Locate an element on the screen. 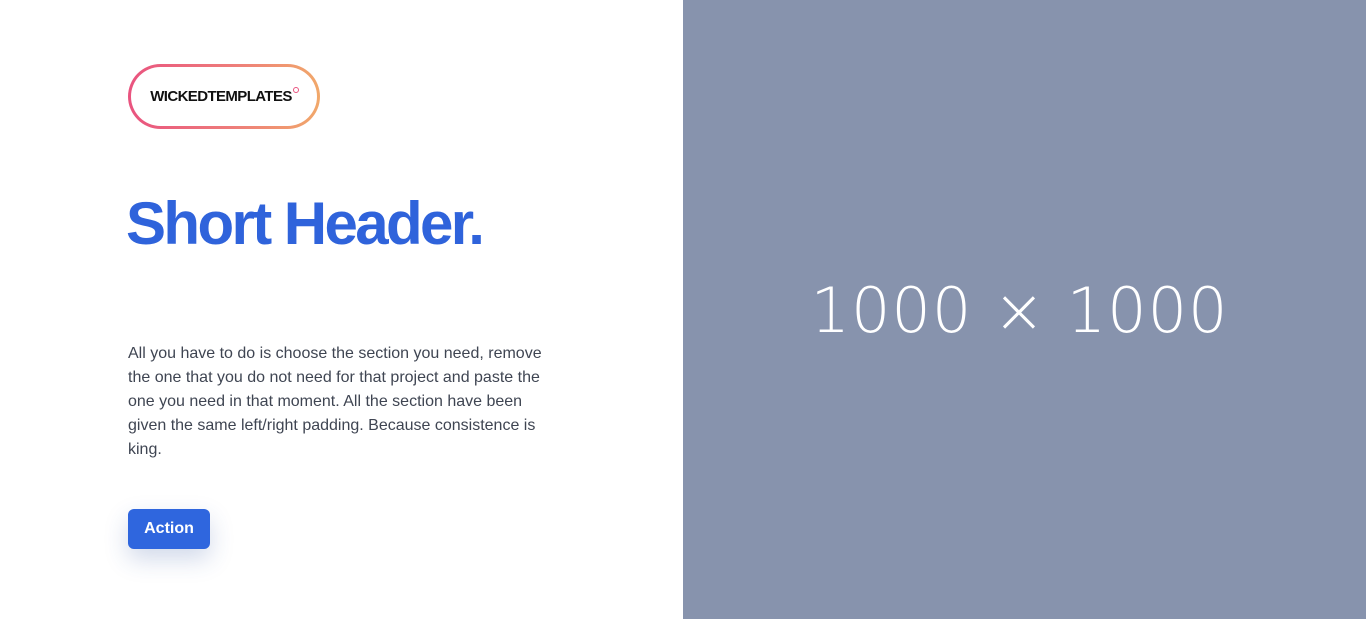  page-title: Short Header. is located at coordinates (305, 223).